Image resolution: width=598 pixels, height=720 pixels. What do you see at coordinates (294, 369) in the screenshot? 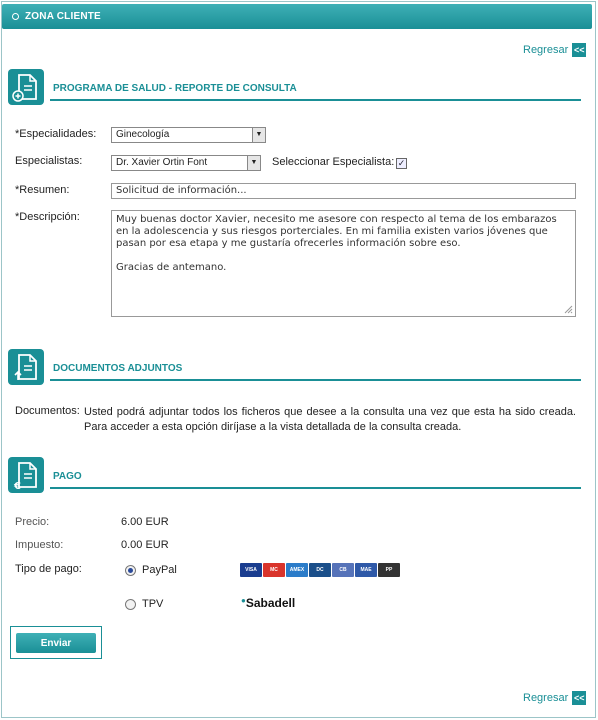
I see `section-documentos: DOCUMENTOS ADJUNTOS` at bounding box center [294, 369].